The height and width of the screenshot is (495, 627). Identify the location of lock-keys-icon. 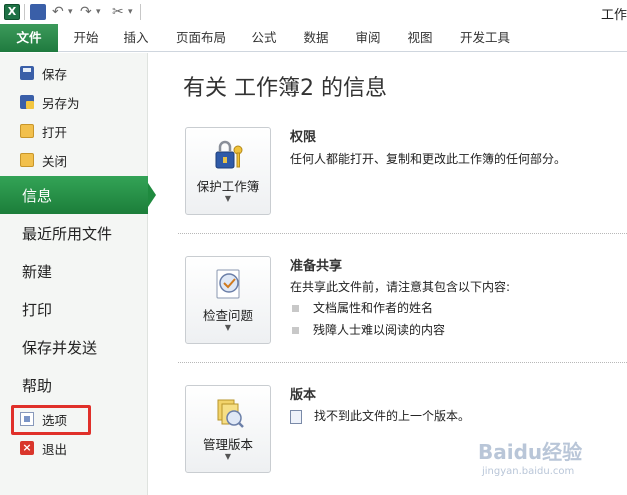
(229, 154).